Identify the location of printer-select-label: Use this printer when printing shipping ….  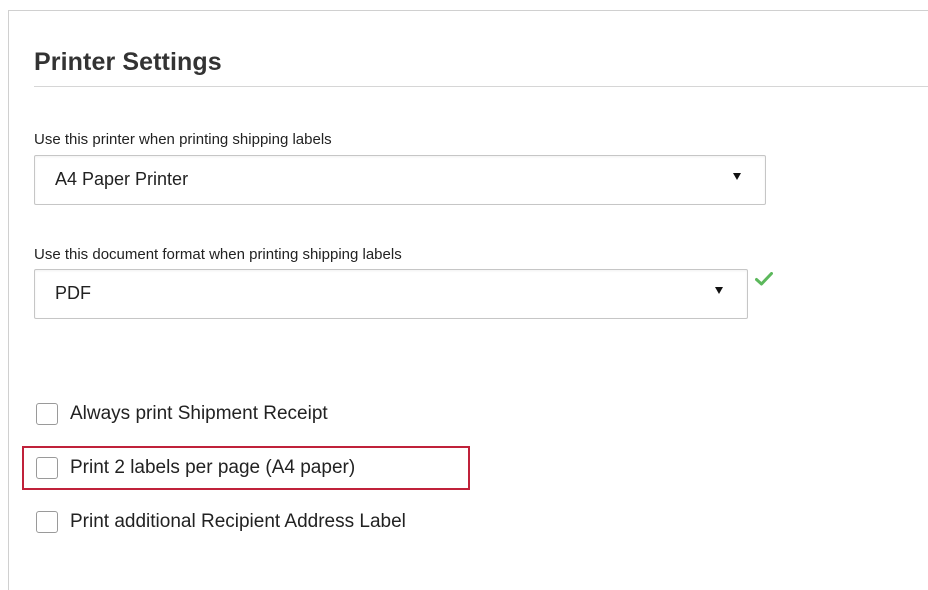
(183, 139).